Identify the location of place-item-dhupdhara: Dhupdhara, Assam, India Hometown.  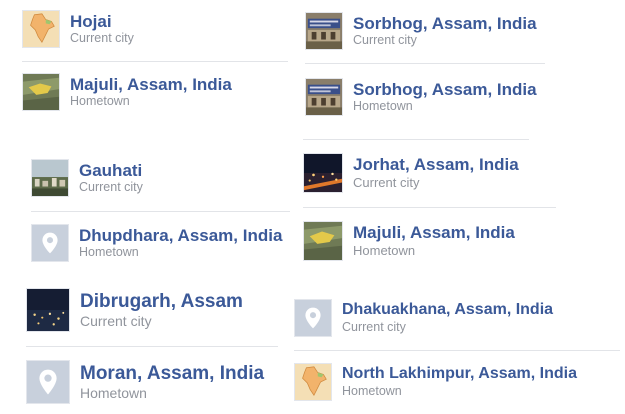
(156, 243).